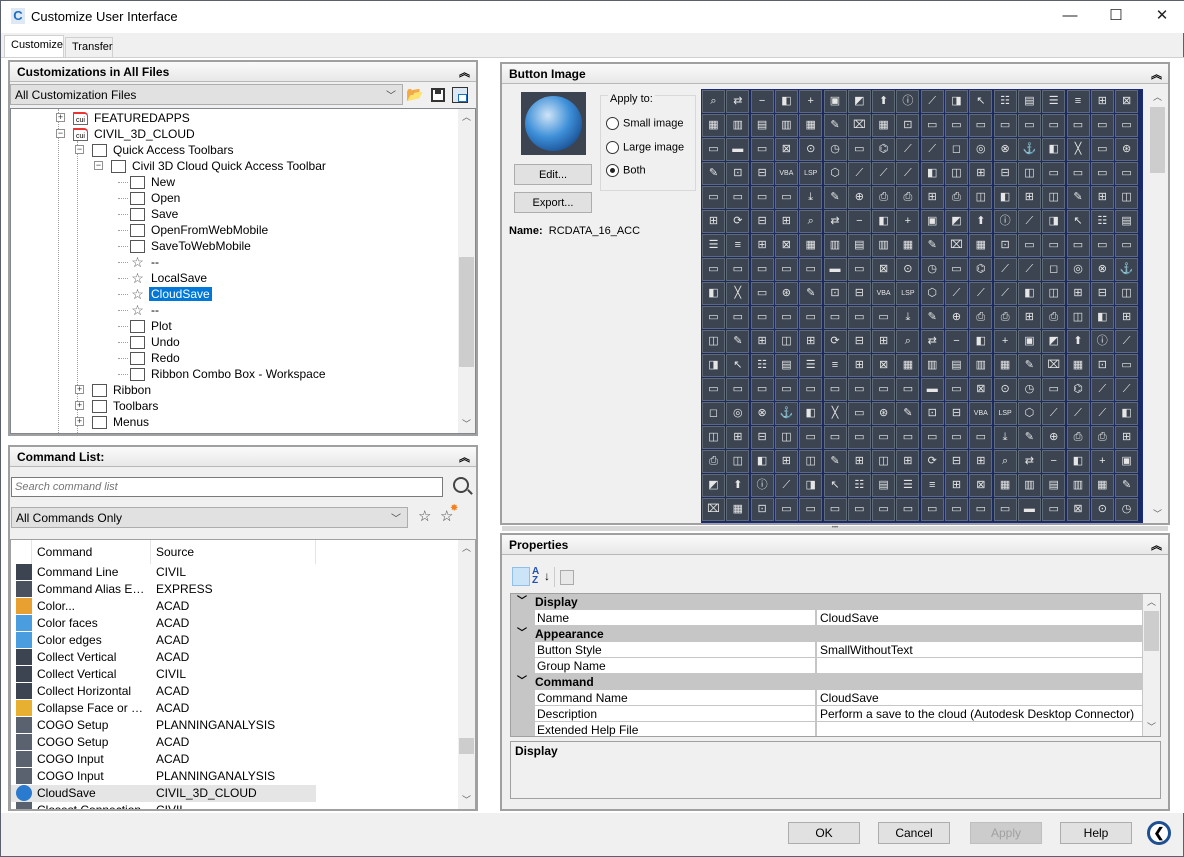 The height and width of the screenshot is (857, 1184). What do you see at coordinates (859, 197) in the screenshot?
I see `button-image-cell: ⊕` at bounding box center [859, 197].